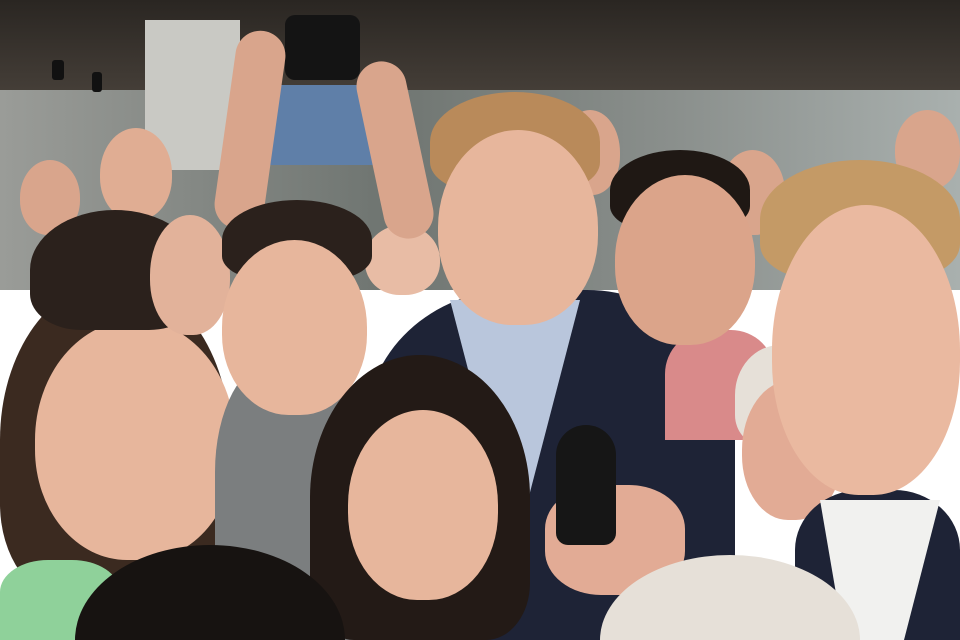 This screenshot has height=640, width=960. What do you see at coordinates (322, 47) in the screenshot?
I see `camera-icon` at bounding box center [322, 47].